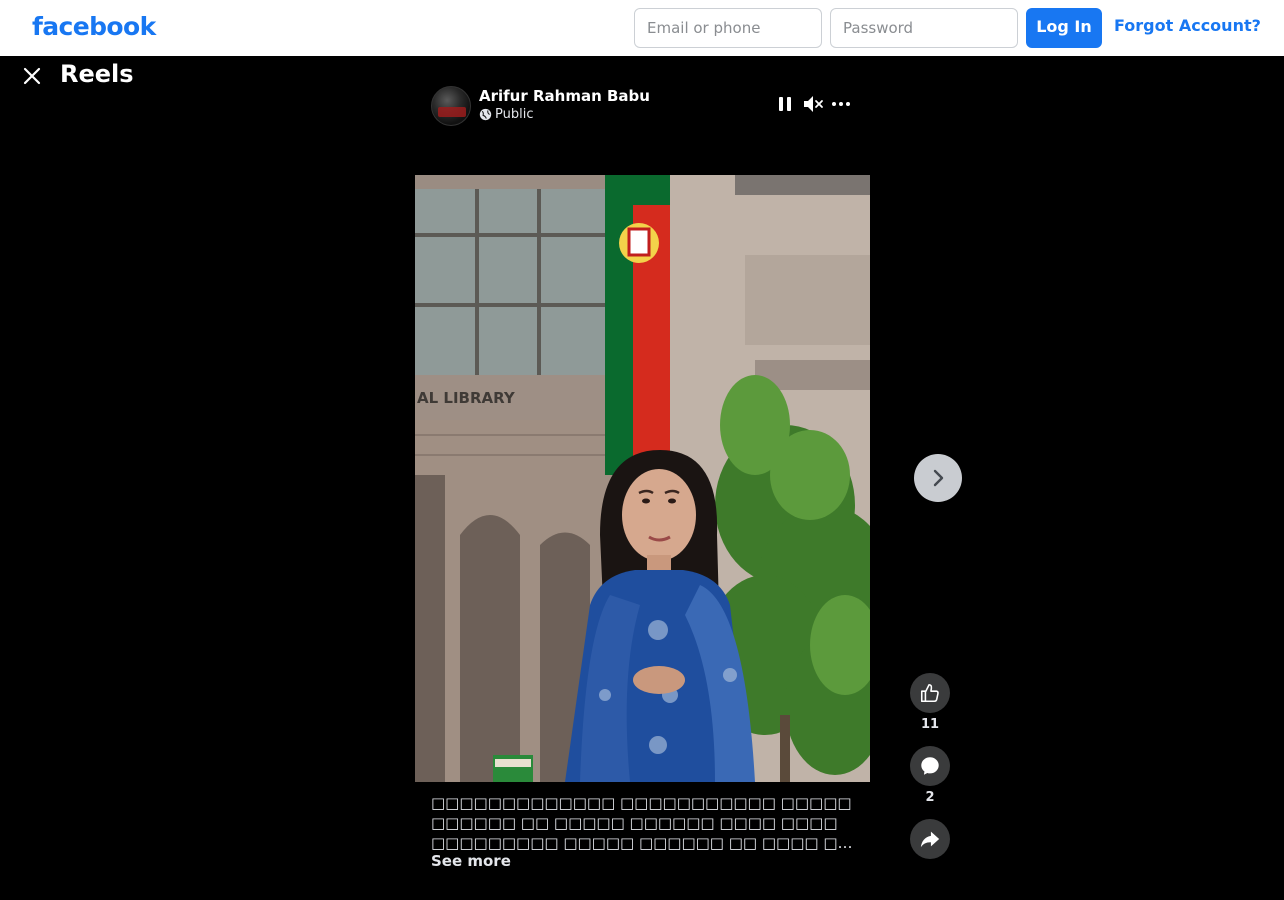 The height and width of the screenshot is (900, 1284). Describe the element at coordinates (485, 114) in the screenshot. I see `globe-icon` at that location.